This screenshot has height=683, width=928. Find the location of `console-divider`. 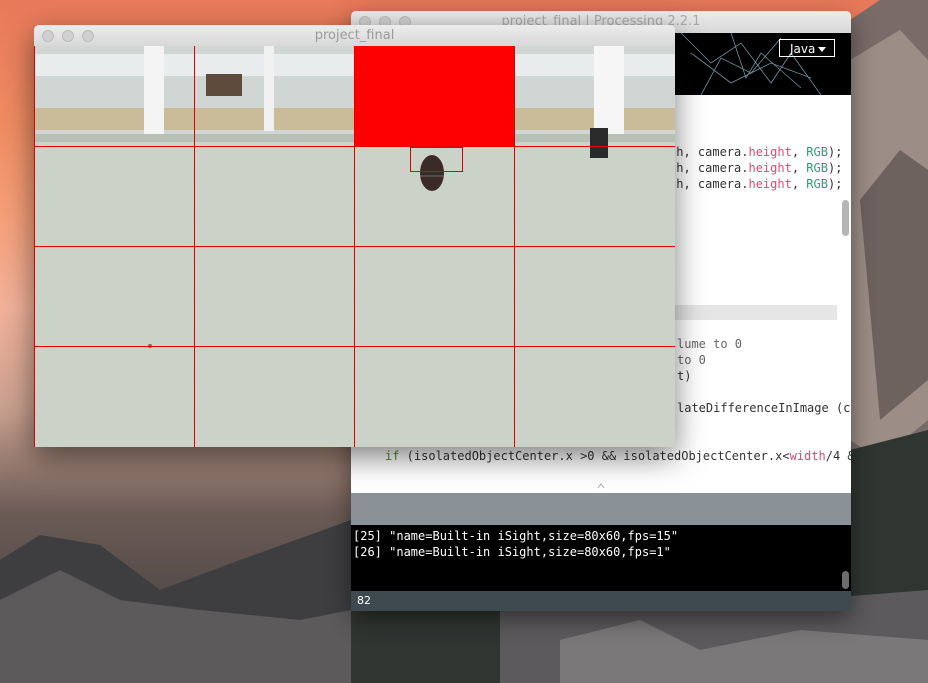

console-divider is located at coordinates (601, 504).